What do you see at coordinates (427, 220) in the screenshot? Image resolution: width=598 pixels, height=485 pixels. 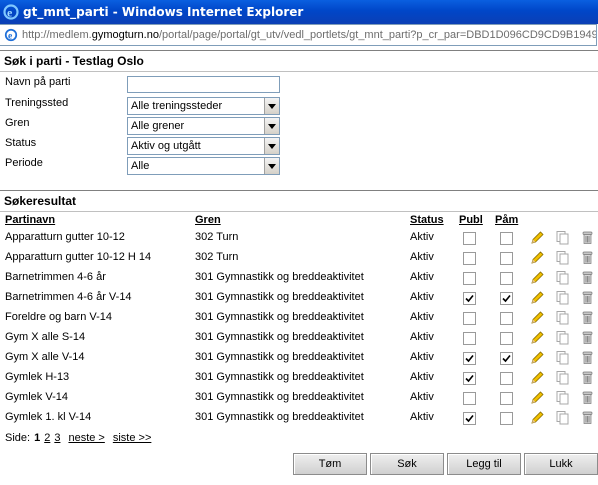 I see `col-header-status: Status` at bounding box center [427, 220].